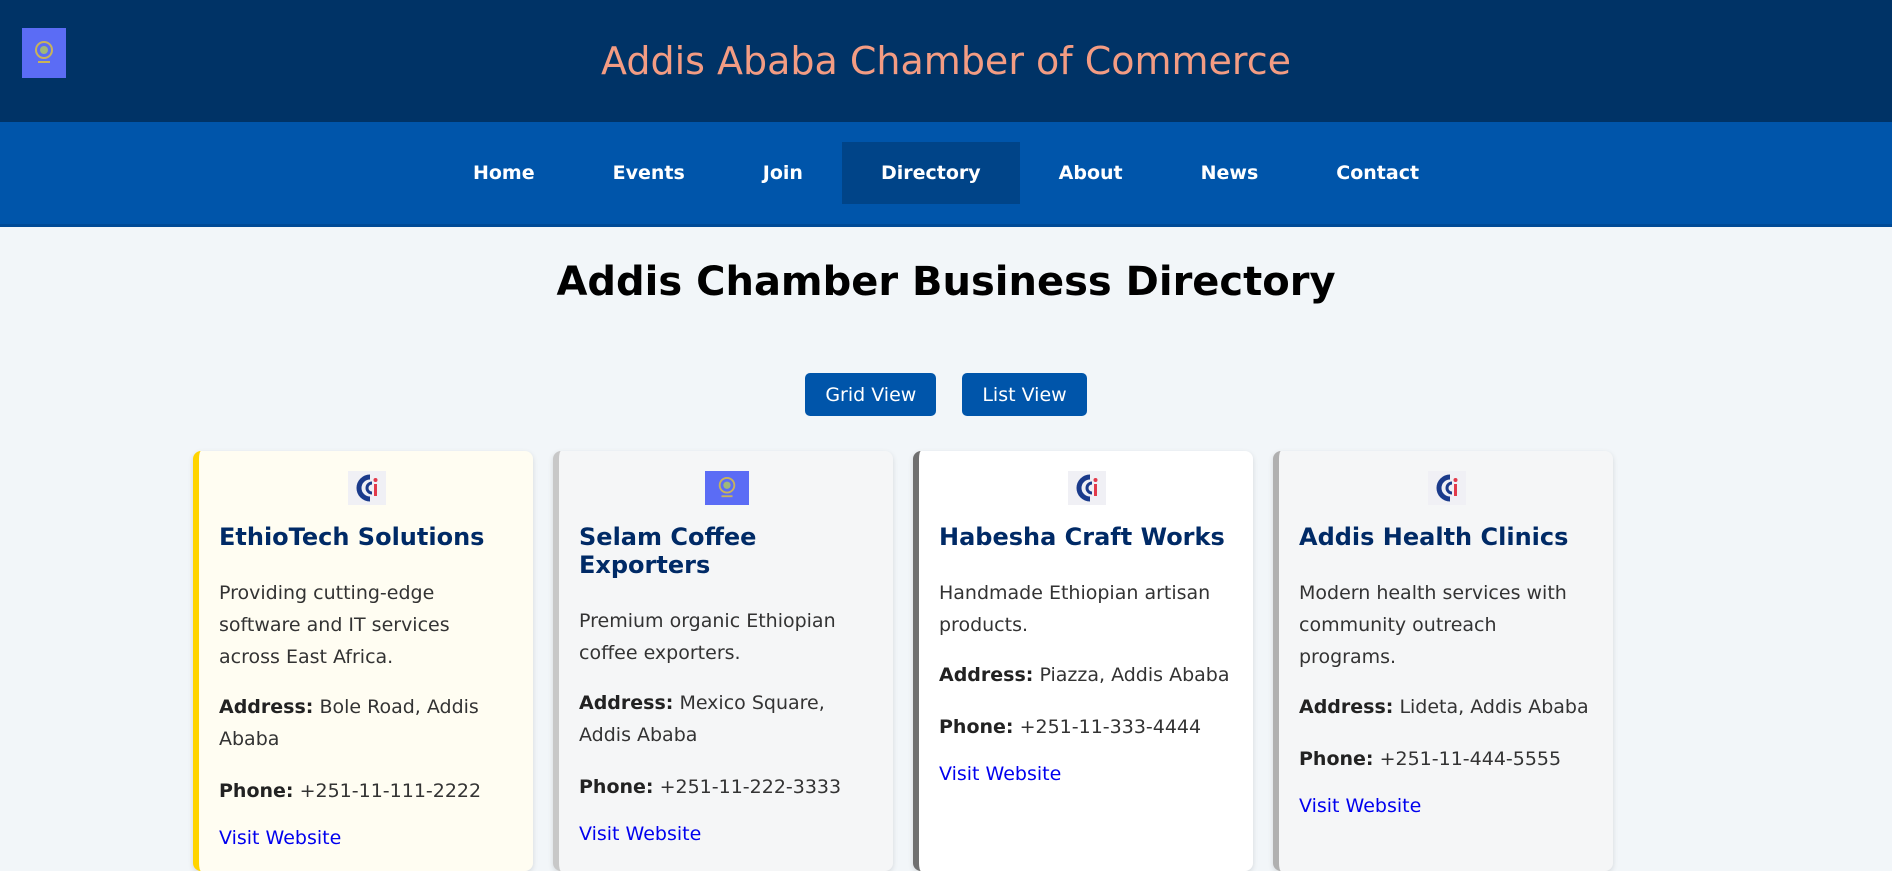 The width and height of the screenshot is (1892, 871). I want to click on phone-value: +251-11-444-5555, so click(1470, 759).